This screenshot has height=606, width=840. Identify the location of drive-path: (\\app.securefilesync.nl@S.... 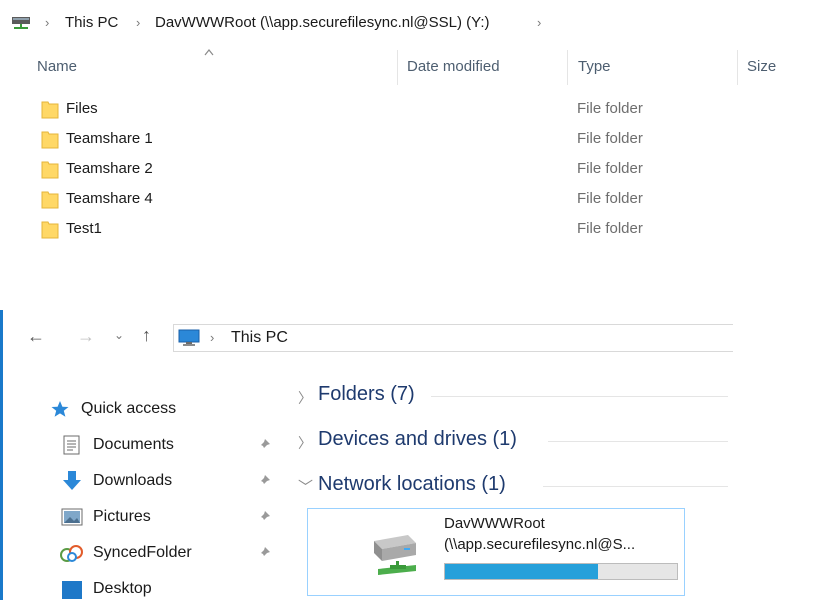
(540, 544).